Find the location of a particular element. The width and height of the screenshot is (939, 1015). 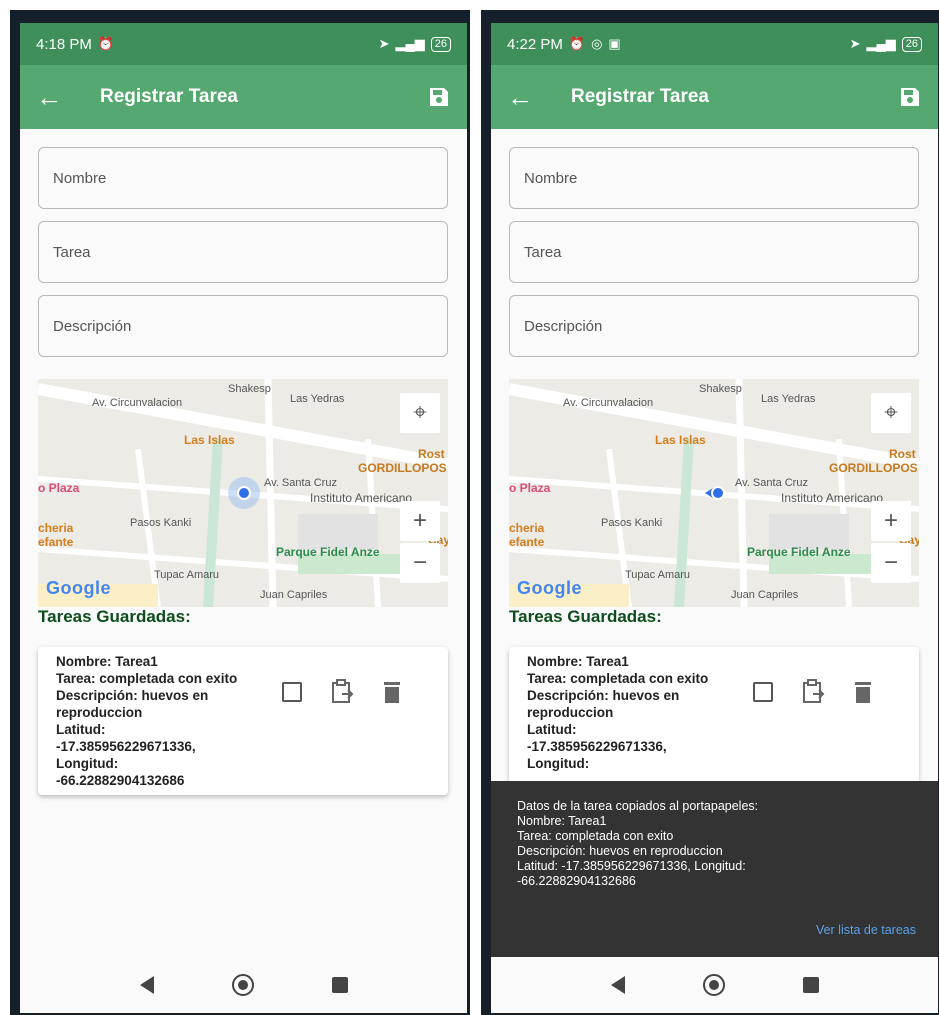

task-actions is located at coordinates (342, 692).